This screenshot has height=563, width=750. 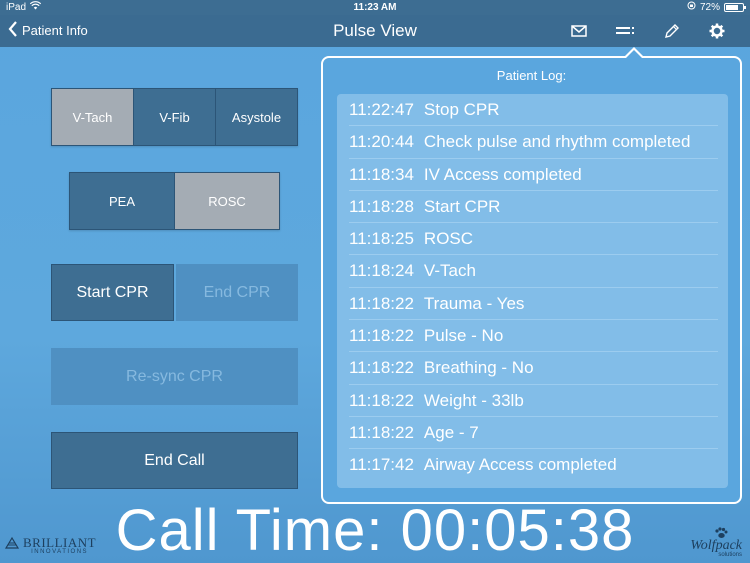 I want to click on log-time: 11:22:47, so click(x=381, y=109).